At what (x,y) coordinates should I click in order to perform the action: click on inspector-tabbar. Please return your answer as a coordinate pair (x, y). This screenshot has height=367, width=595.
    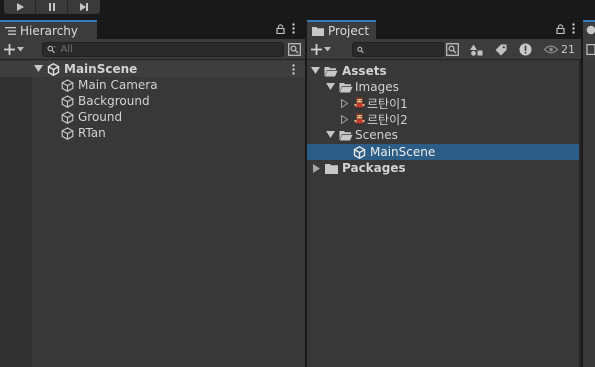
    Looking at the image, I should click on (589, 28).